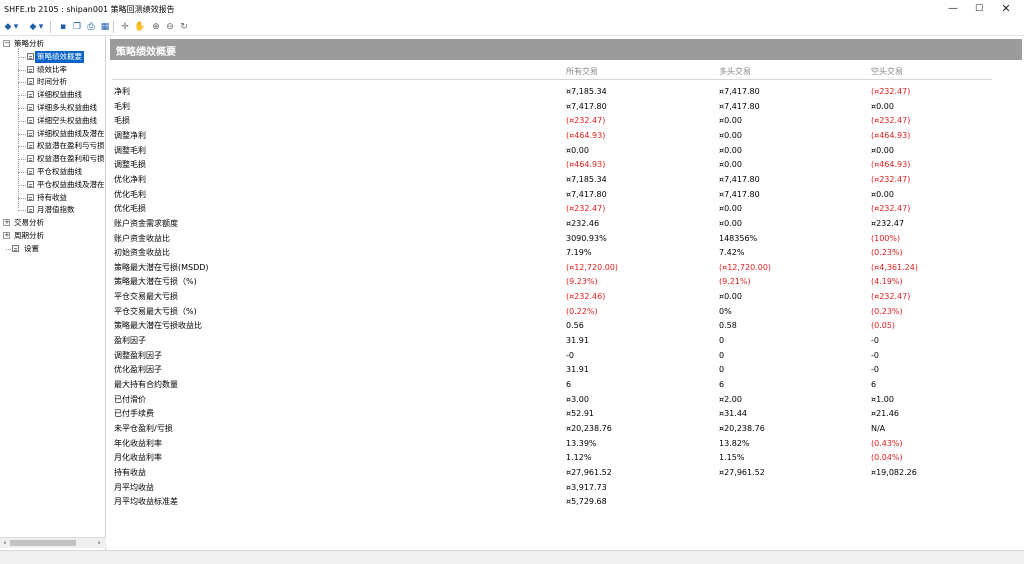  I want to click on tree-item: 权益潜在盈利与亏损, so click(52, 146).